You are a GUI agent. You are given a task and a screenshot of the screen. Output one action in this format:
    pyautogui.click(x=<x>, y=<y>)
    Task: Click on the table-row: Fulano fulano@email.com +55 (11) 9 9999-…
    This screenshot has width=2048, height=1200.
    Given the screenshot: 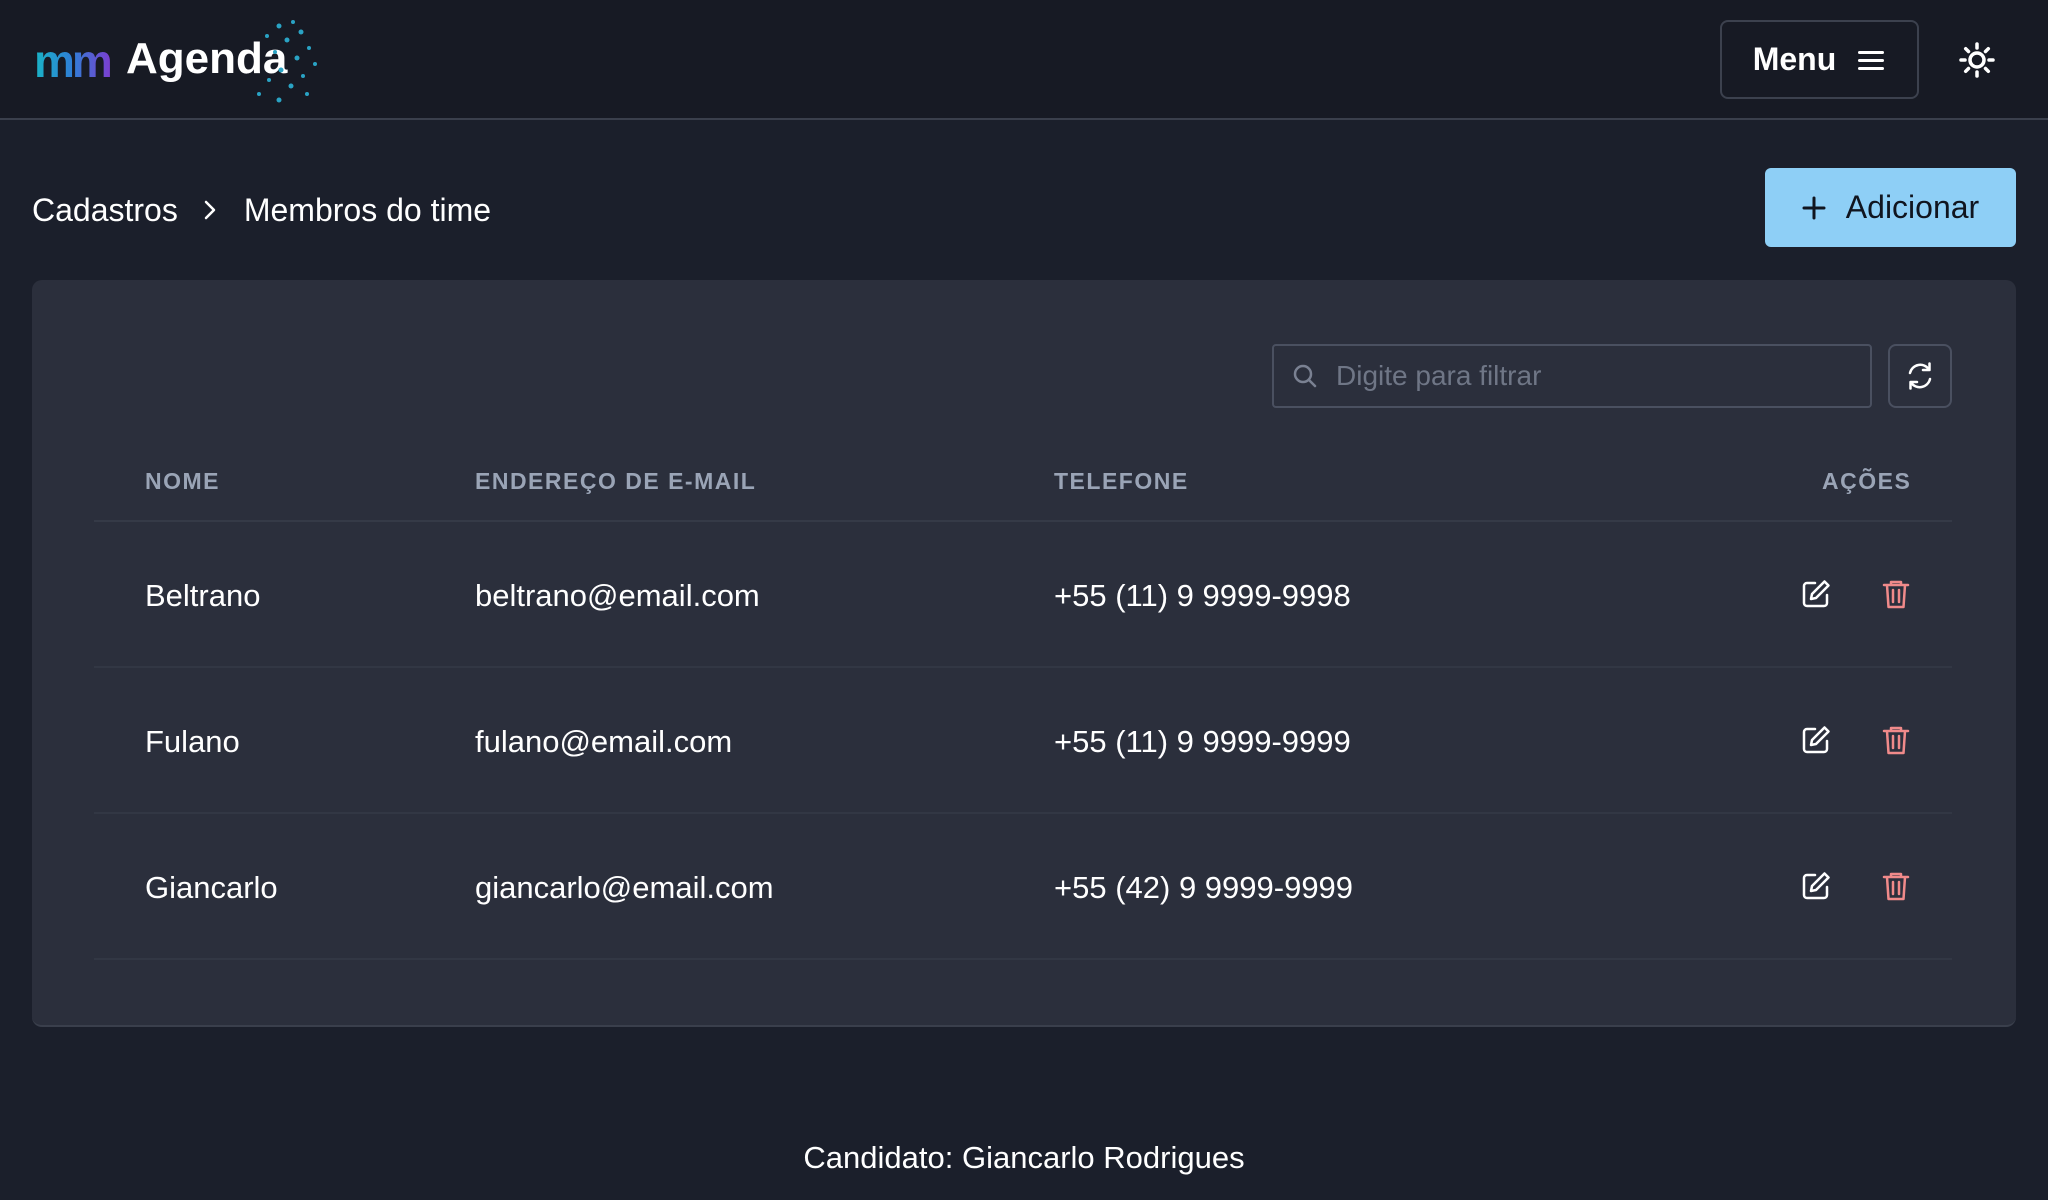 What is the action you would take?
    pyautogui.click(x=1023, y=741)
    